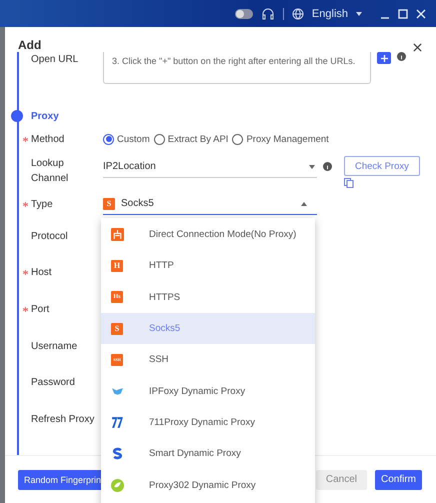 This screenshot has width=436, height=503. Describe the element at coordinates (54, 60) in the screenshot. I see `field-label: Open URL` at that location.